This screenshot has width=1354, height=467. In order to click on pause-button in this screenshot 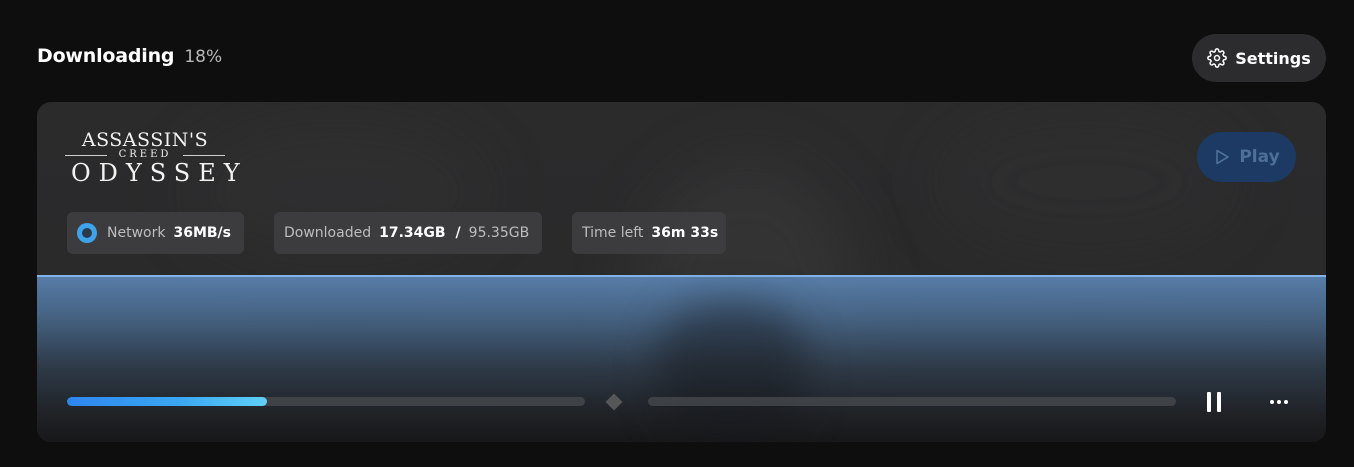, I will do `click(1214, 402)`.